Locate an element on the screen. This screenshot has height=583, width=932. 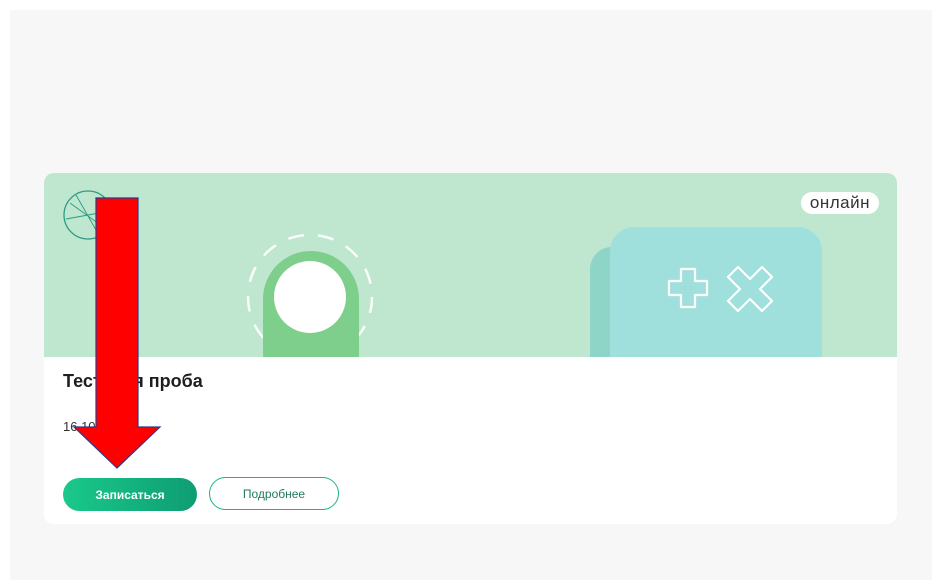
banner-illustration is located at coordinates (534, 292).